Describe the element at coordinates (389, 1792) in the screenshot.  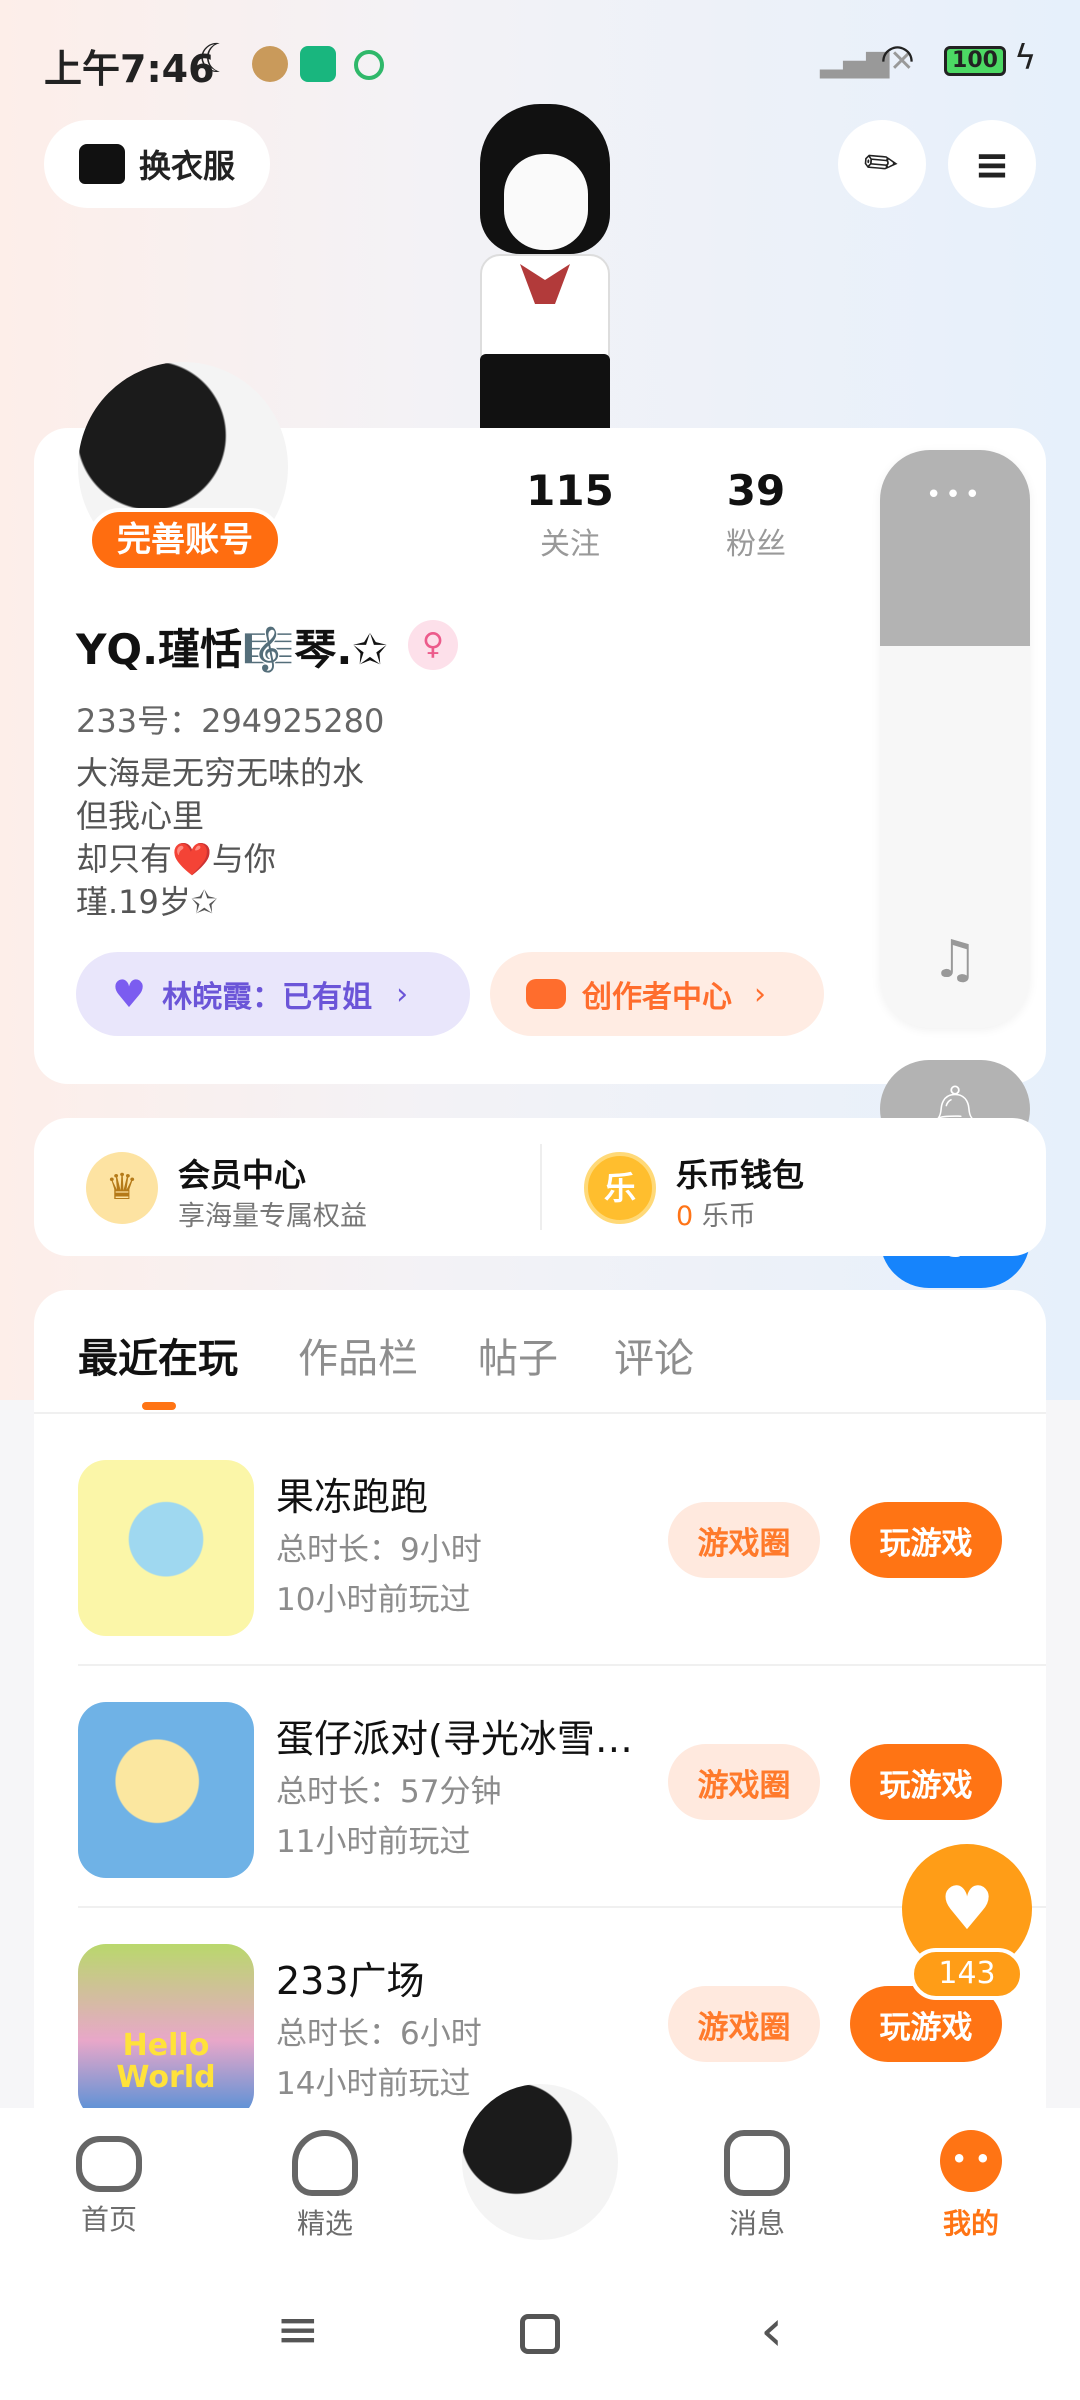
I see `game-duration: 总时长：57分钟` at that location.